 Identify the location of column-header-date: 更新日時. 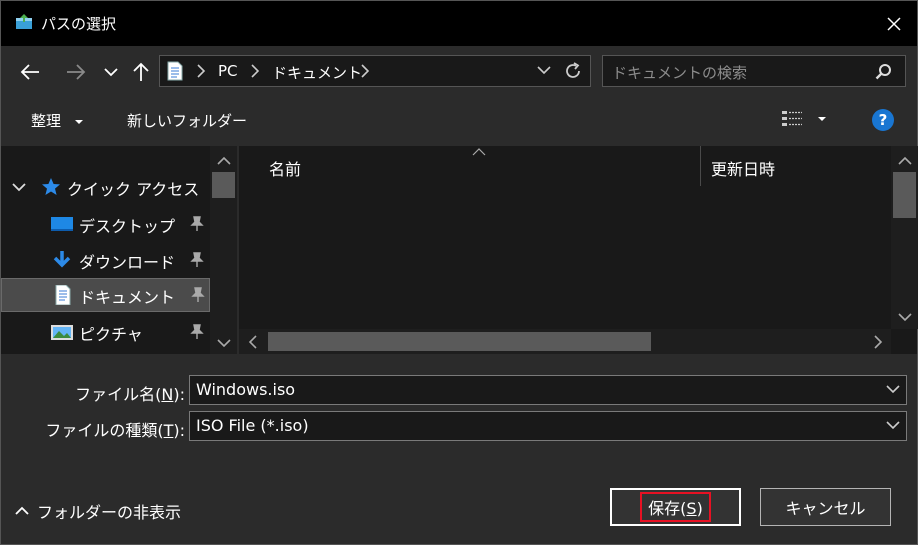
(743, 168).